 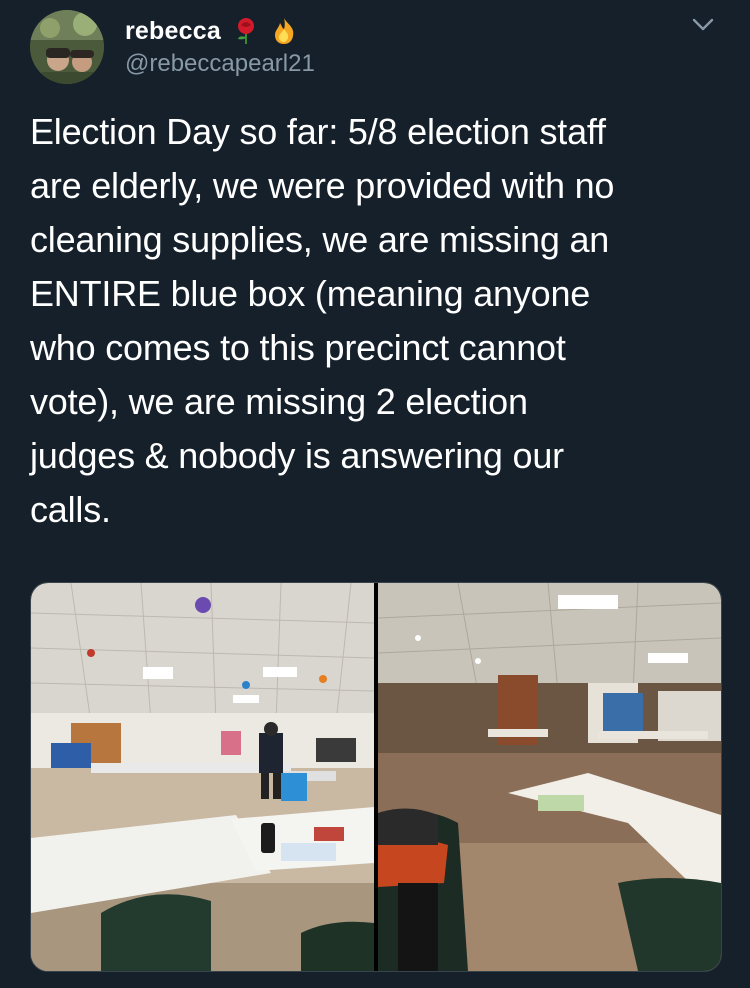 What do you see at coordinates (375, 50) in the screenshot?
I see `tweet-header: rebecca @rebeccapearl21` at bounding box center [375, 50].